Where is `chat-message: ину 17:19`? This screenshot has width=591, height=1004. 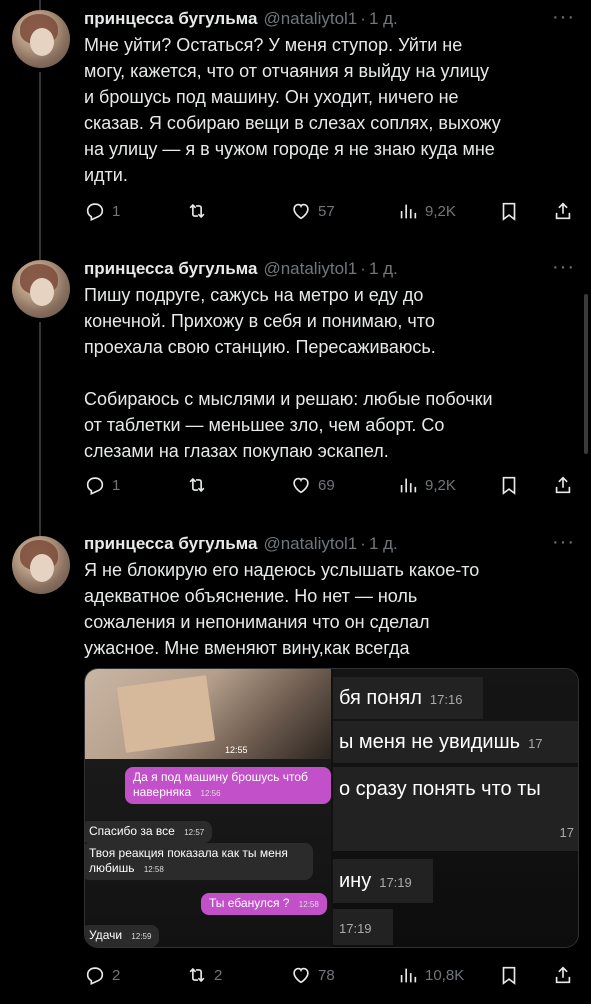 chat-message: ину 17:19 is located at coordinates (383, 881).